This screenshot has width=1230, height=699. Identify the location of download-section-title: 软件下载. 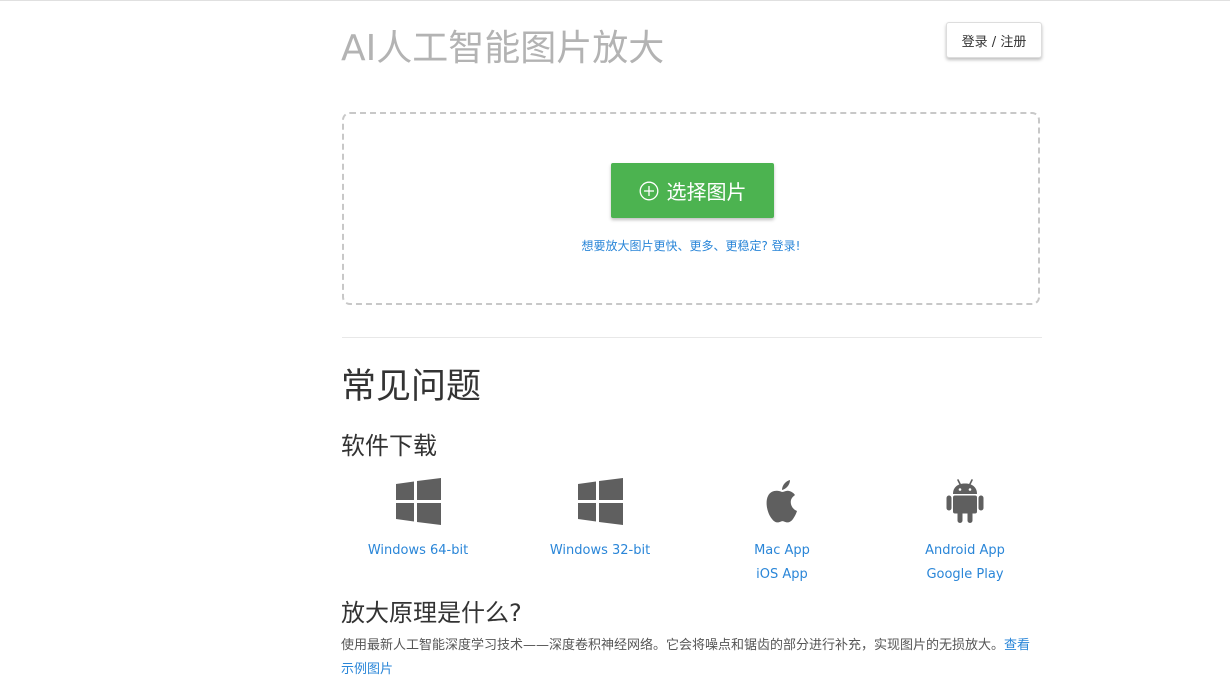
(389, 446).